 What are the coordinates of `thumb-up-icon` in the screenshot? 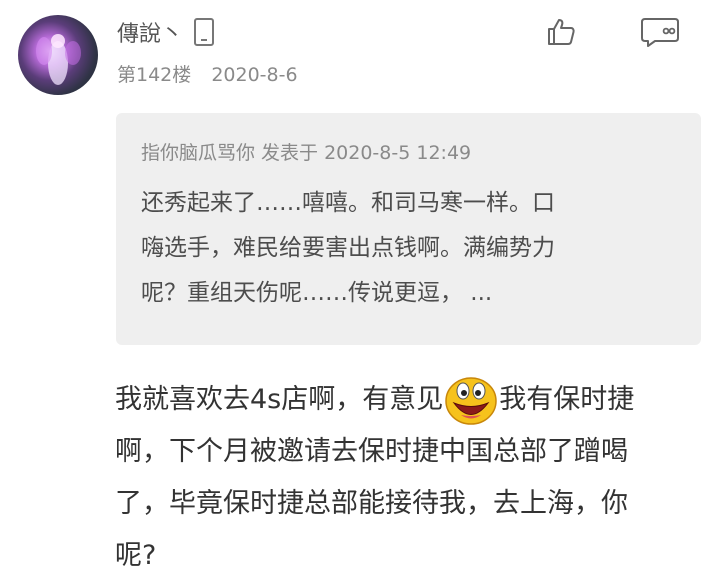 It's located at (561, 32).